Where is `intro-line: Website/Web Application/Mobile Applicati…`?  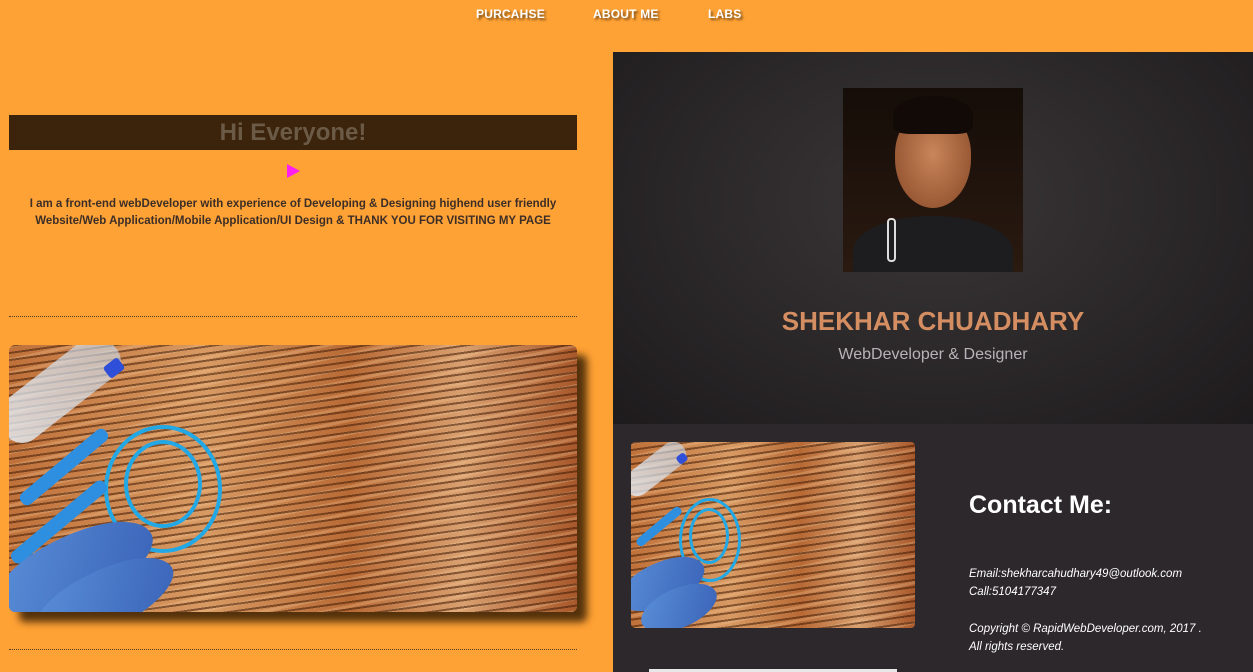
intro-line: Website/Web Application/Mobile Applicati… is located at coordinates (293, 221).